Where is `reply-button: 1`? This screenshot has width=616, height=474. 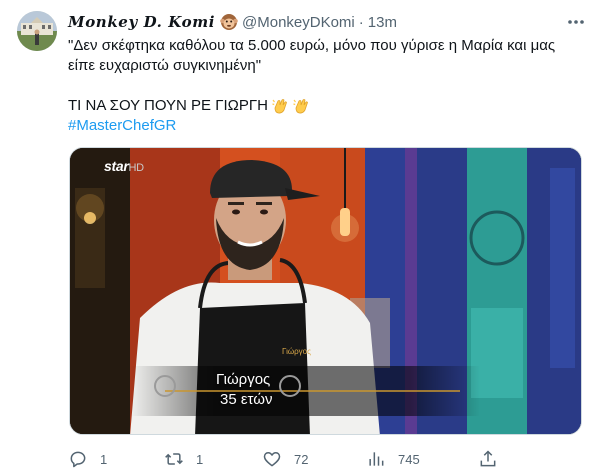 reply-button: 1 is located at coordinates (87, 459).